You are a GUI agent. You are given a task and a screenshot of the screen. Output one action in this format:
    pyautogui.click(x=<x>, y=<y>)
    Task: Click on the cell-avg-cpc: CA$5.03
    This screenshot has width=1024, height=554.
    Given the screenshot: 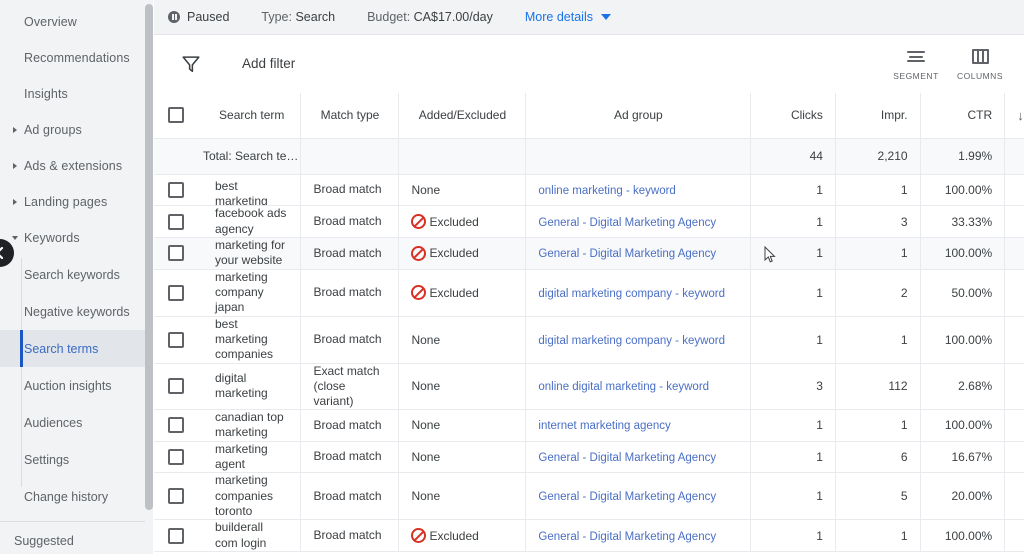 What is the action you would take?
    pyautogui.click(x=1014, y=340)
    